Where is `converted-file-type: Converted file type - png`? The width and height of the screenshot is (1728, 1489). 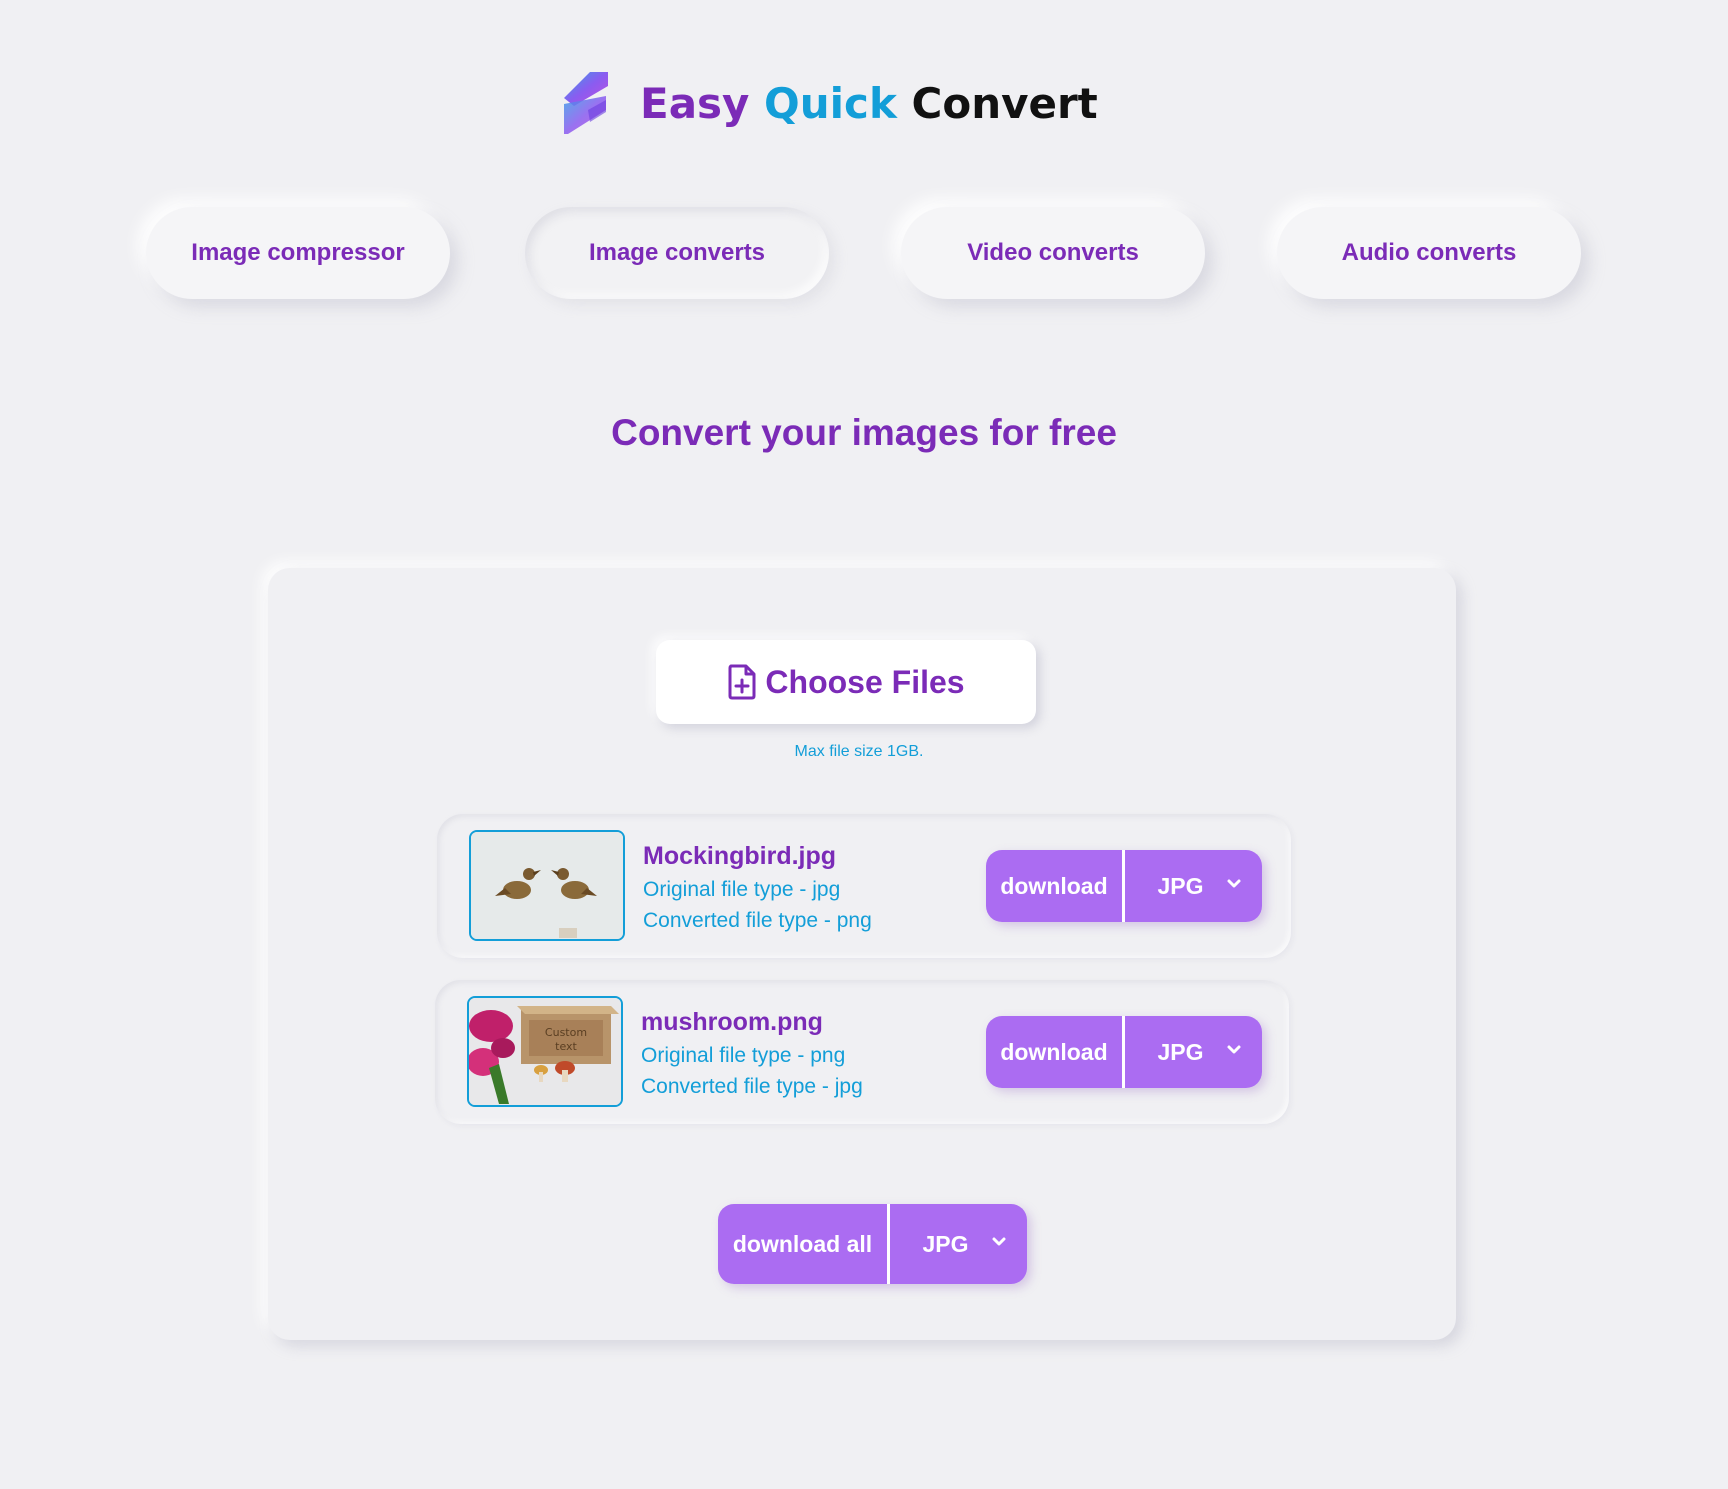
converted-file-type: Converted file type - png is located at coordinates (757, 920).